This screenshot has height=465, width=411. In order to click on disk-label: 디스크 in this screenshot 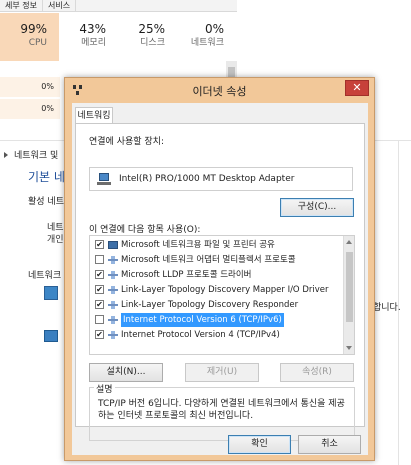, I will do `click(152, 43)`.